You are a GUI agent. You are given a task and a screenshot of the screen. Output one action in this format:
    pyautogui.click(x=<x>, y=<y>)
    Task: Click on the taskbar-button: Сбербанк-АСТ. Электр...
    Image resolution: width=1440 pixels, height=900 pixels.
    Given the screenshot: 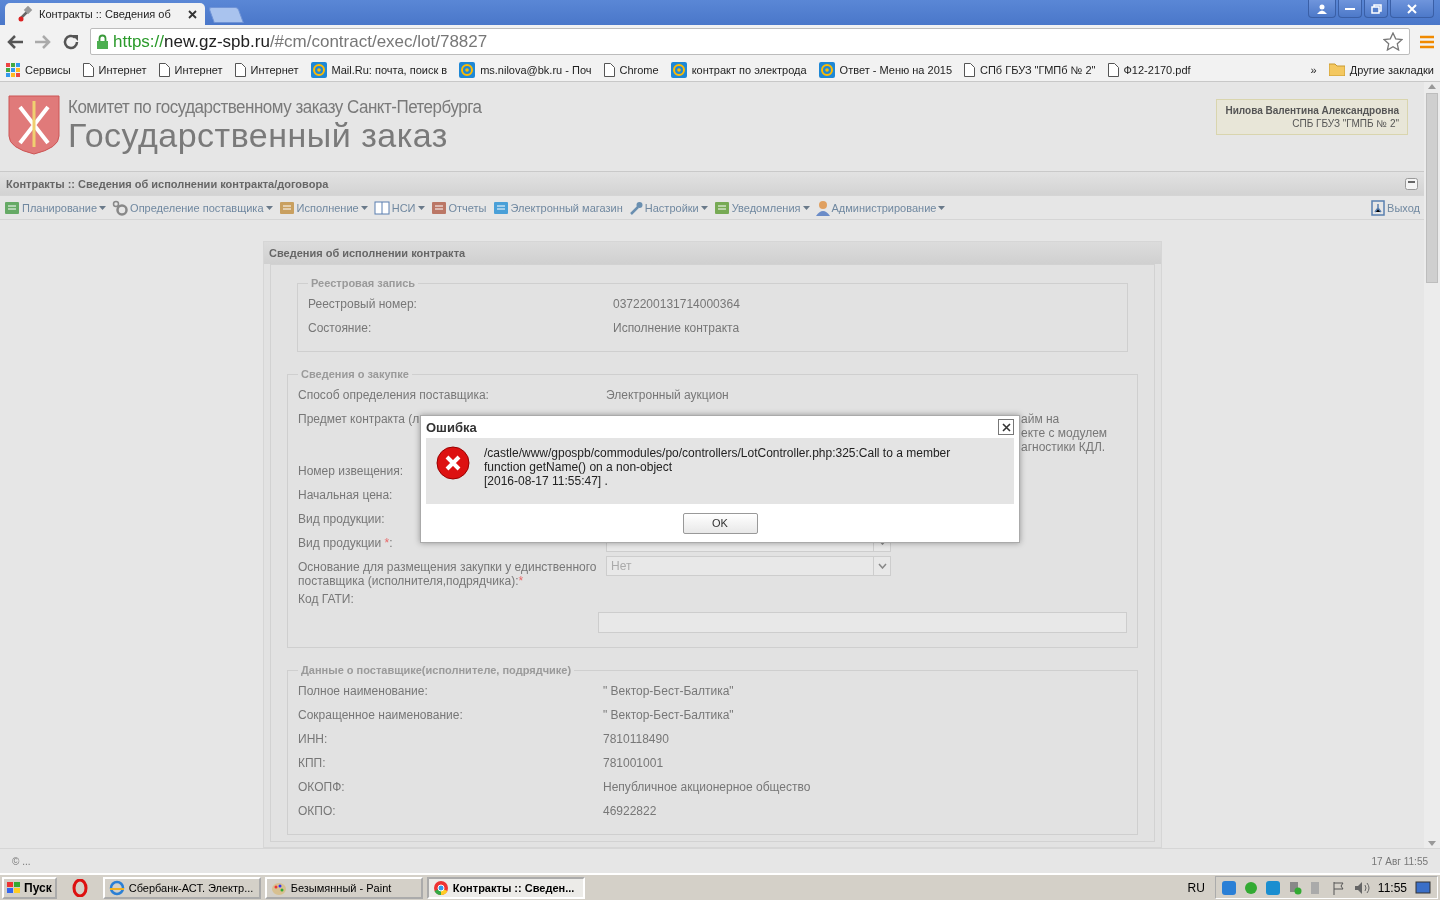 What is the action you would take?
    pyautogui.click(x=181, y=887)
    